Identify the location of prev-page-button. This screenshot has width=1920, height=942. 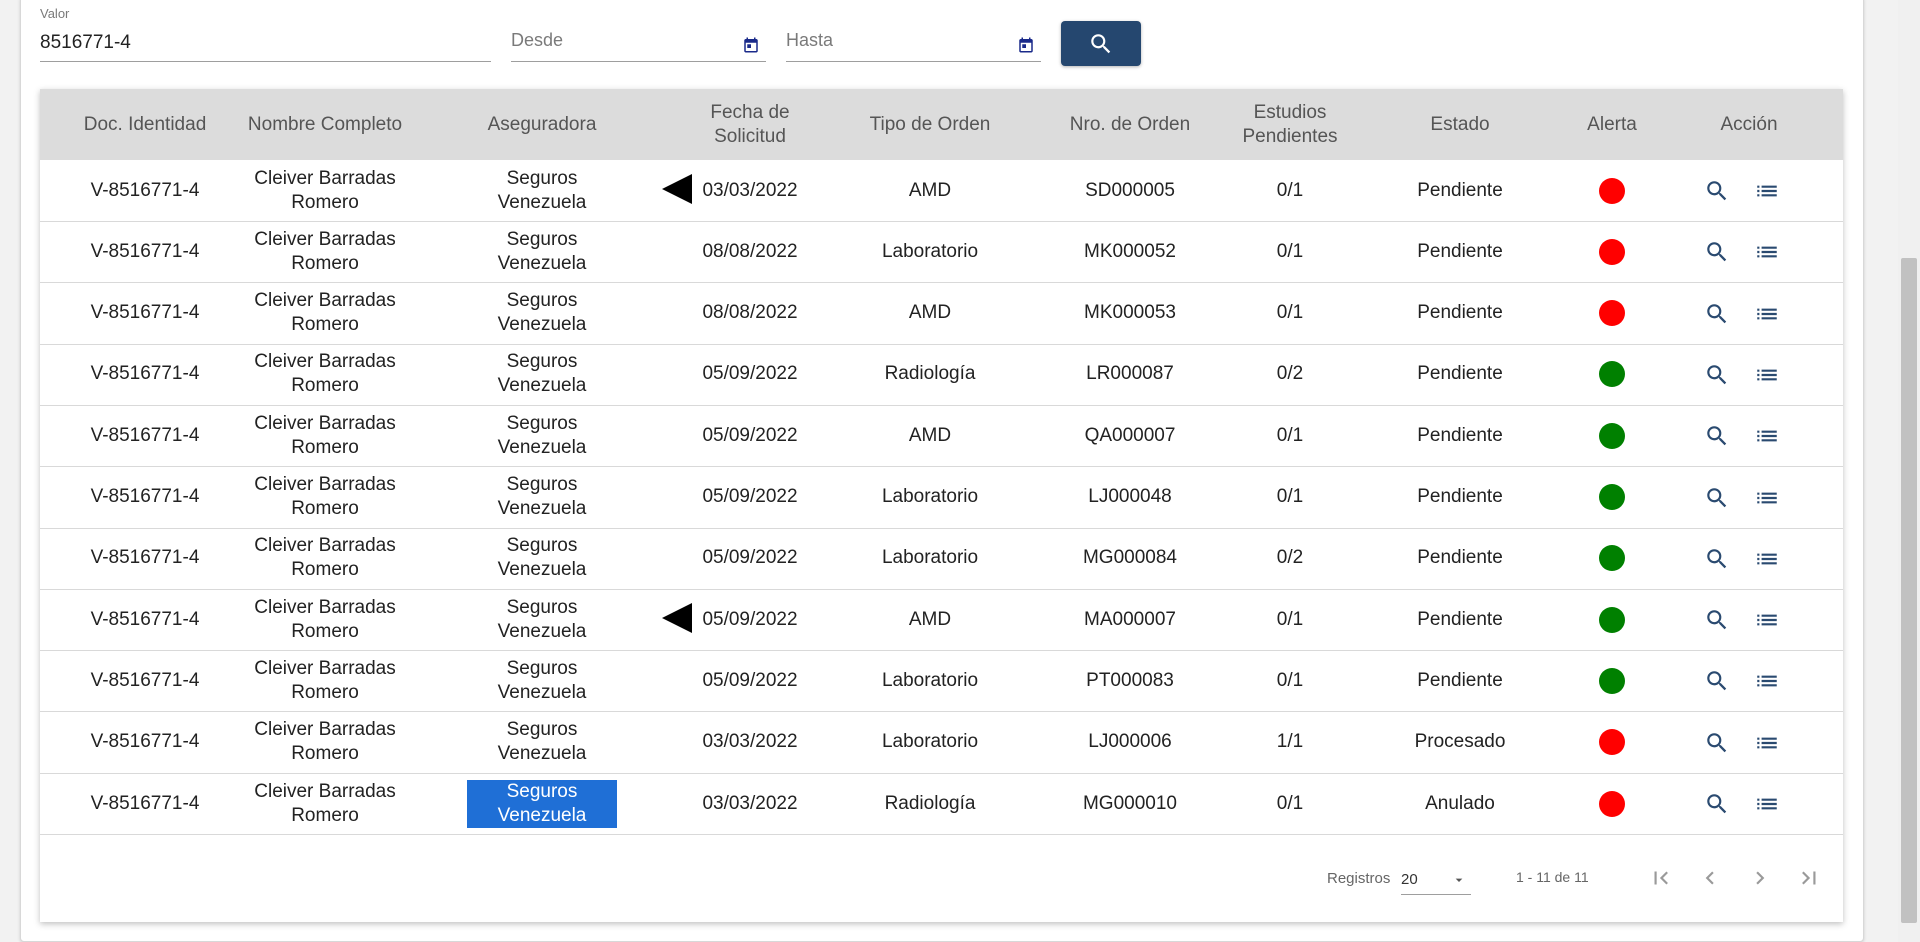
(1710, 878).